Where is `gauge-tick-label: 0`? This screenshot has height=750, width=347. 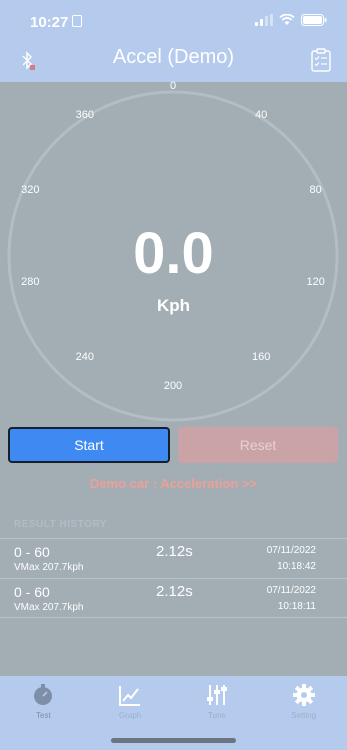
gauge-tick-label: 0 is located at coordinates (173, 86).